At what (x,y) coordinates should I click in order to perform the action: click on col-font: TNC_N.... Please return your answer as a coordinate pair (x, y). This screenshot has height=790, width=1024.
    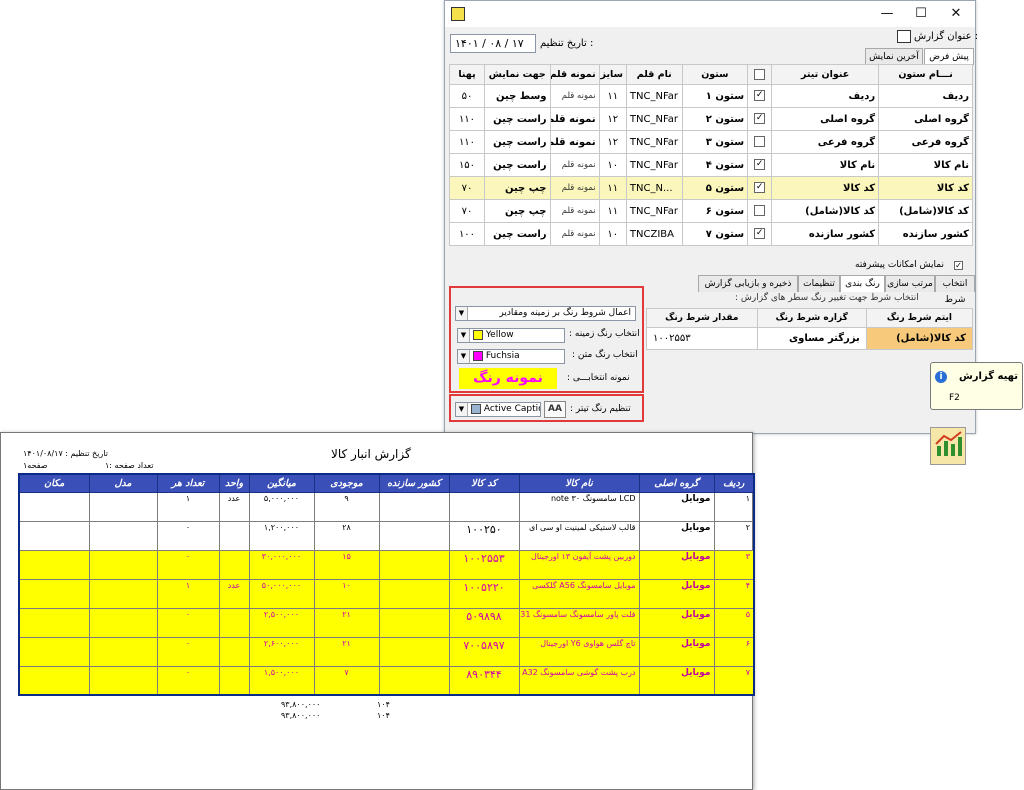
    Looking at the image, I should click on (654, 188).